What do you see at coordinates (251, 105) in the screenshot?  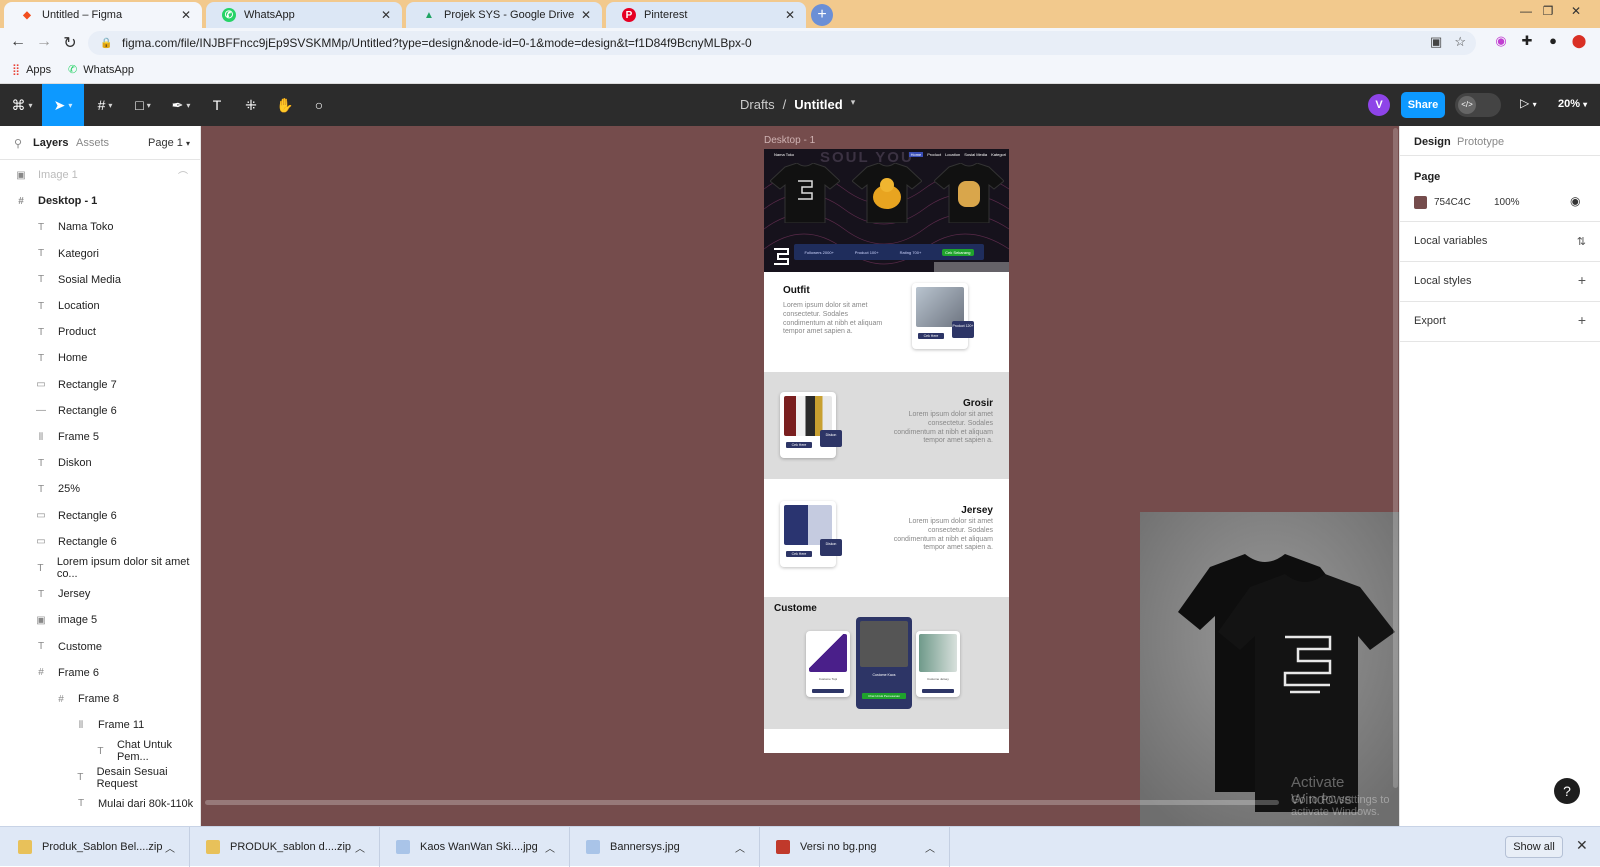 I see `resources-tool: ⁜` at bounding box center [251, 105].